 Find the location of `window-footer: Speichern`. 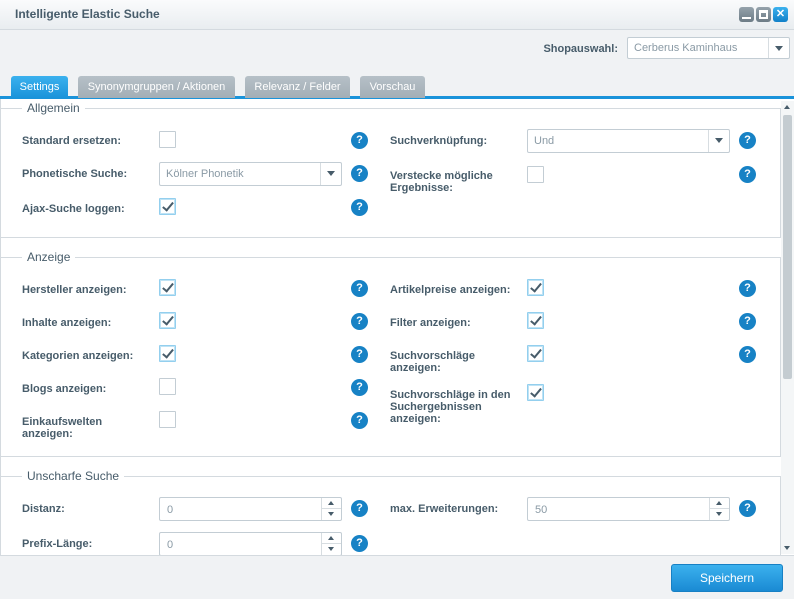

window-footer: Speichern is located at coordinates (397, 577).